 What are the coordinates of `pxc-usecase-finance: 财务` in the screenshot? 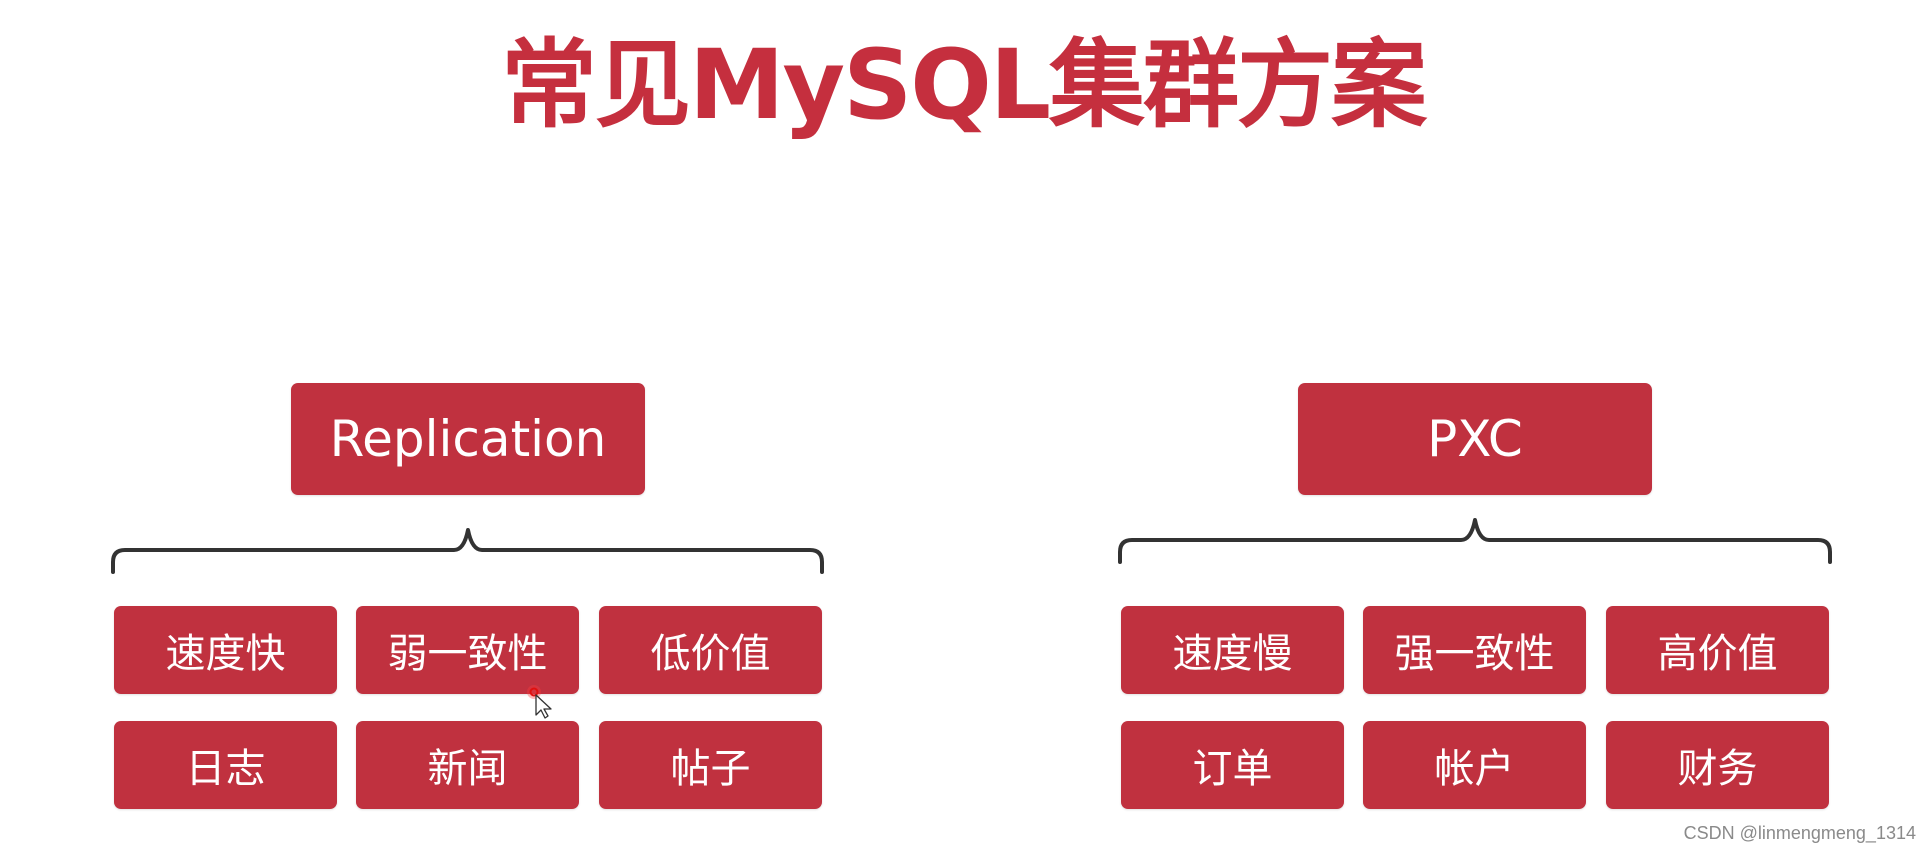 It's located at (1717, 765).